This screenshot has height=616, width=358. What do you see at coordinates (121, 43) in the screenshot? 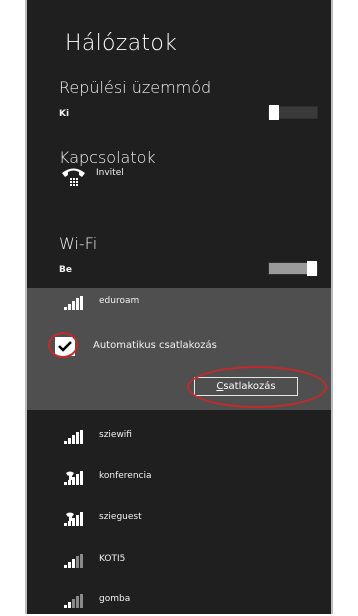
I see `panel-title: Hálózatok` at bounding box center [121, 43].